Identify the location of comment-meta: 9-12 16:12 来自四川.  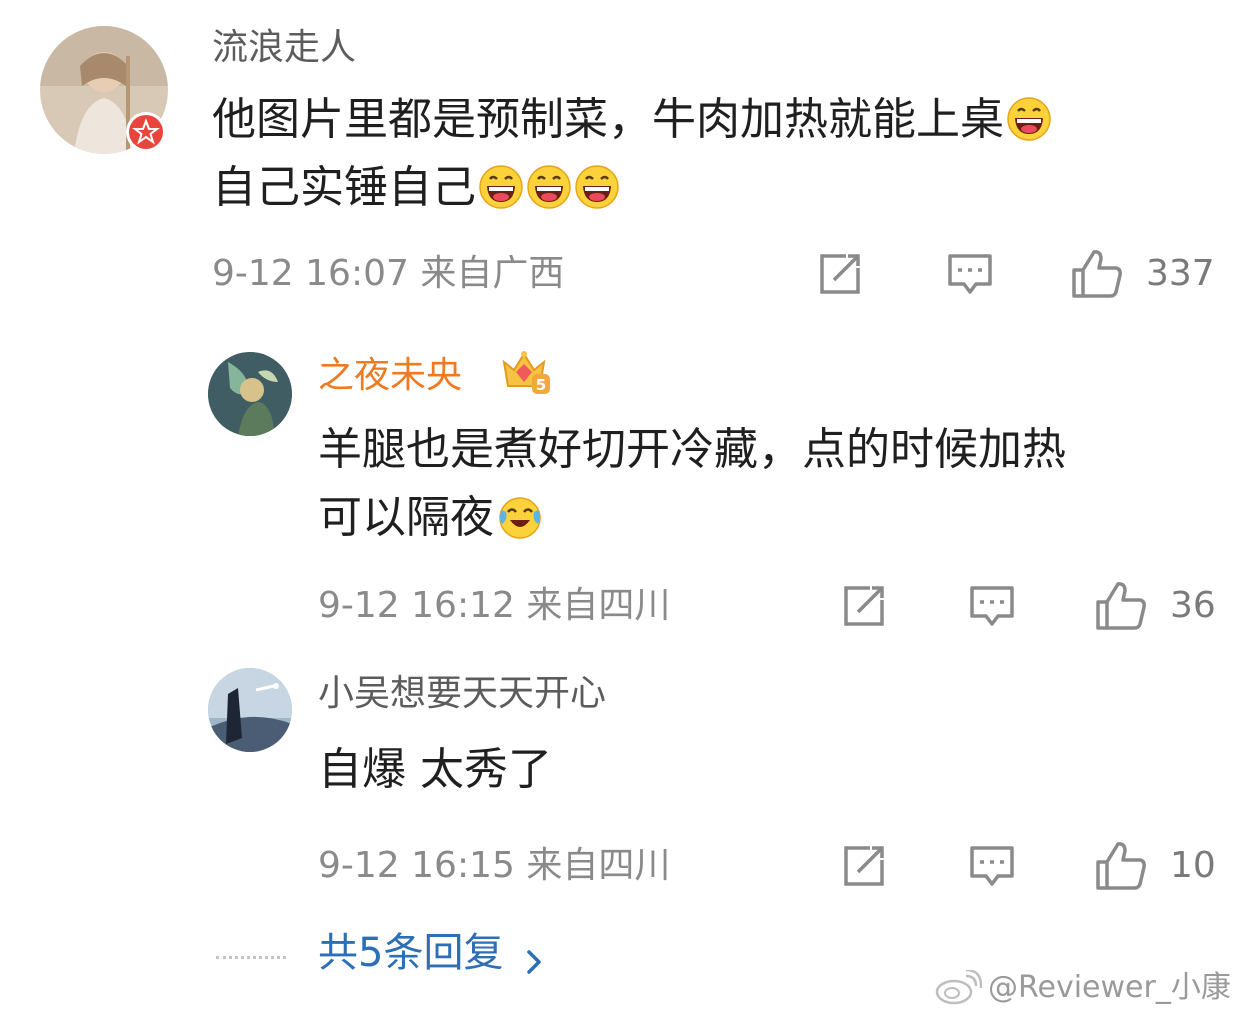
(494, 605).